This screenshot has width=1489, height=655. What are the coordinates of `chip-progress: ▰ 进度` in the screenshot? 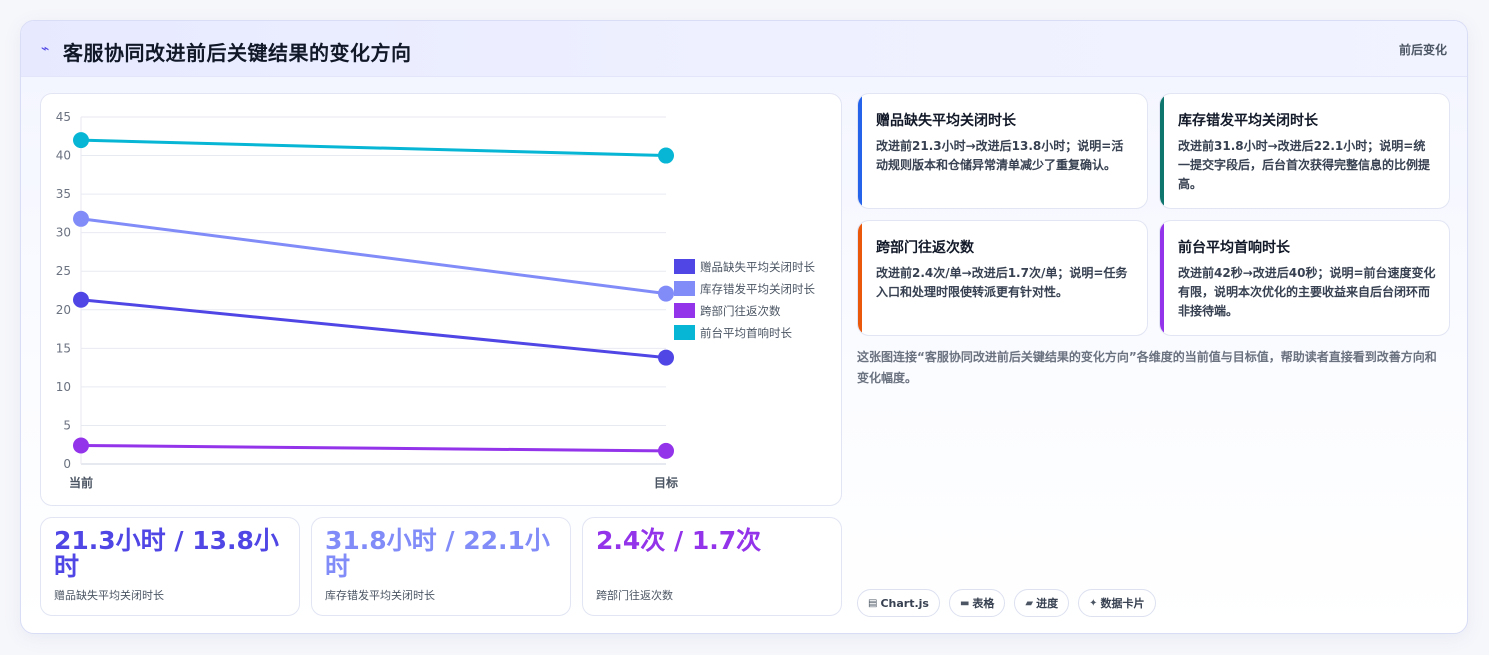 It's located at (1042, 603).